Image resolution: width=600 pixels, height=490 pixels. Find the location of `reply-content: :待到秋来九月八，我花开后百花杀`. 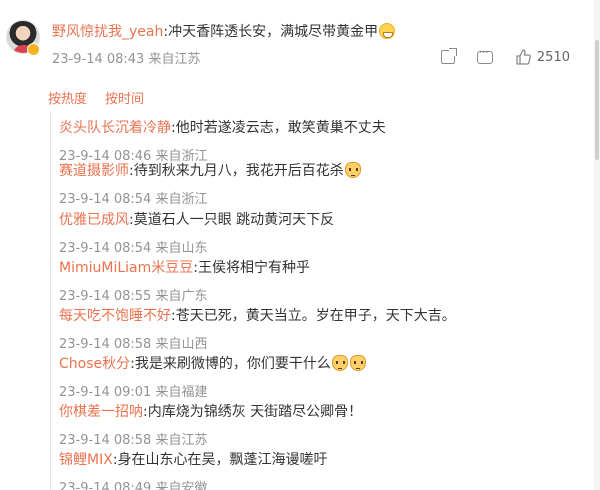

reply-content: :待到秋来九月八，我花开后百花杀 is located at coordinates (236, 171).